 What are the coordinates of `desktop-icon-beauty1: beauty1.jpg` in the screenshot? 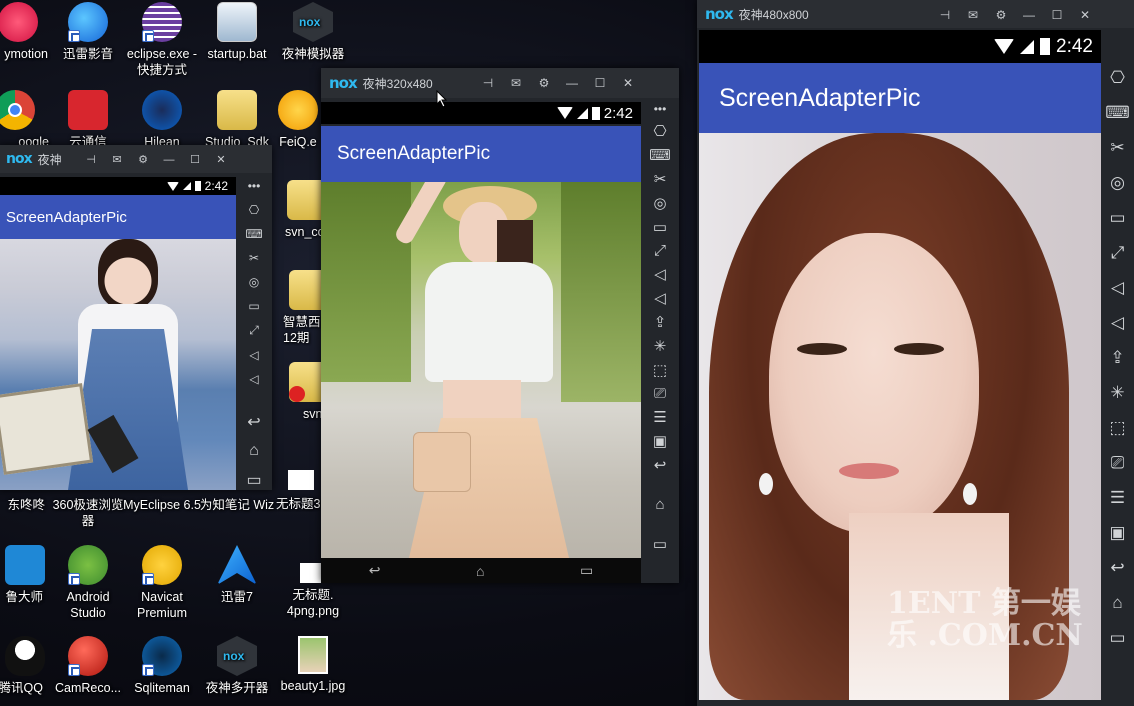 It's located at (313, 665).